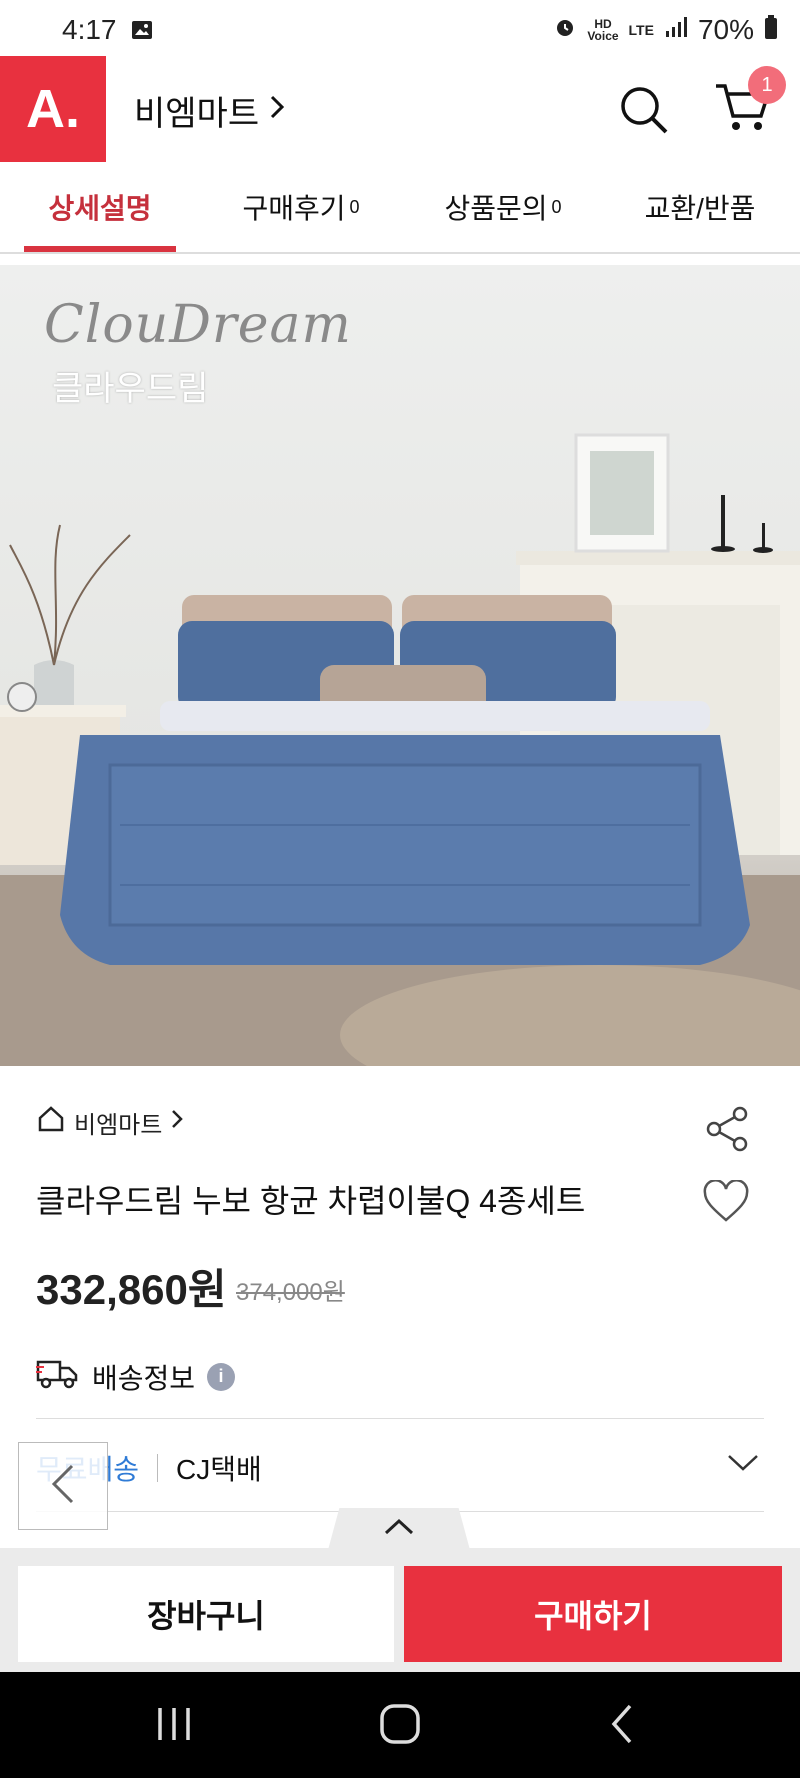 The height and width of the screenshot is (1778, 800). What do you see at coordinates (118, 1125) in the screenshot?
I see `breadcrumb-store-name: 비엠마트` at bounding box center [118, 1125].